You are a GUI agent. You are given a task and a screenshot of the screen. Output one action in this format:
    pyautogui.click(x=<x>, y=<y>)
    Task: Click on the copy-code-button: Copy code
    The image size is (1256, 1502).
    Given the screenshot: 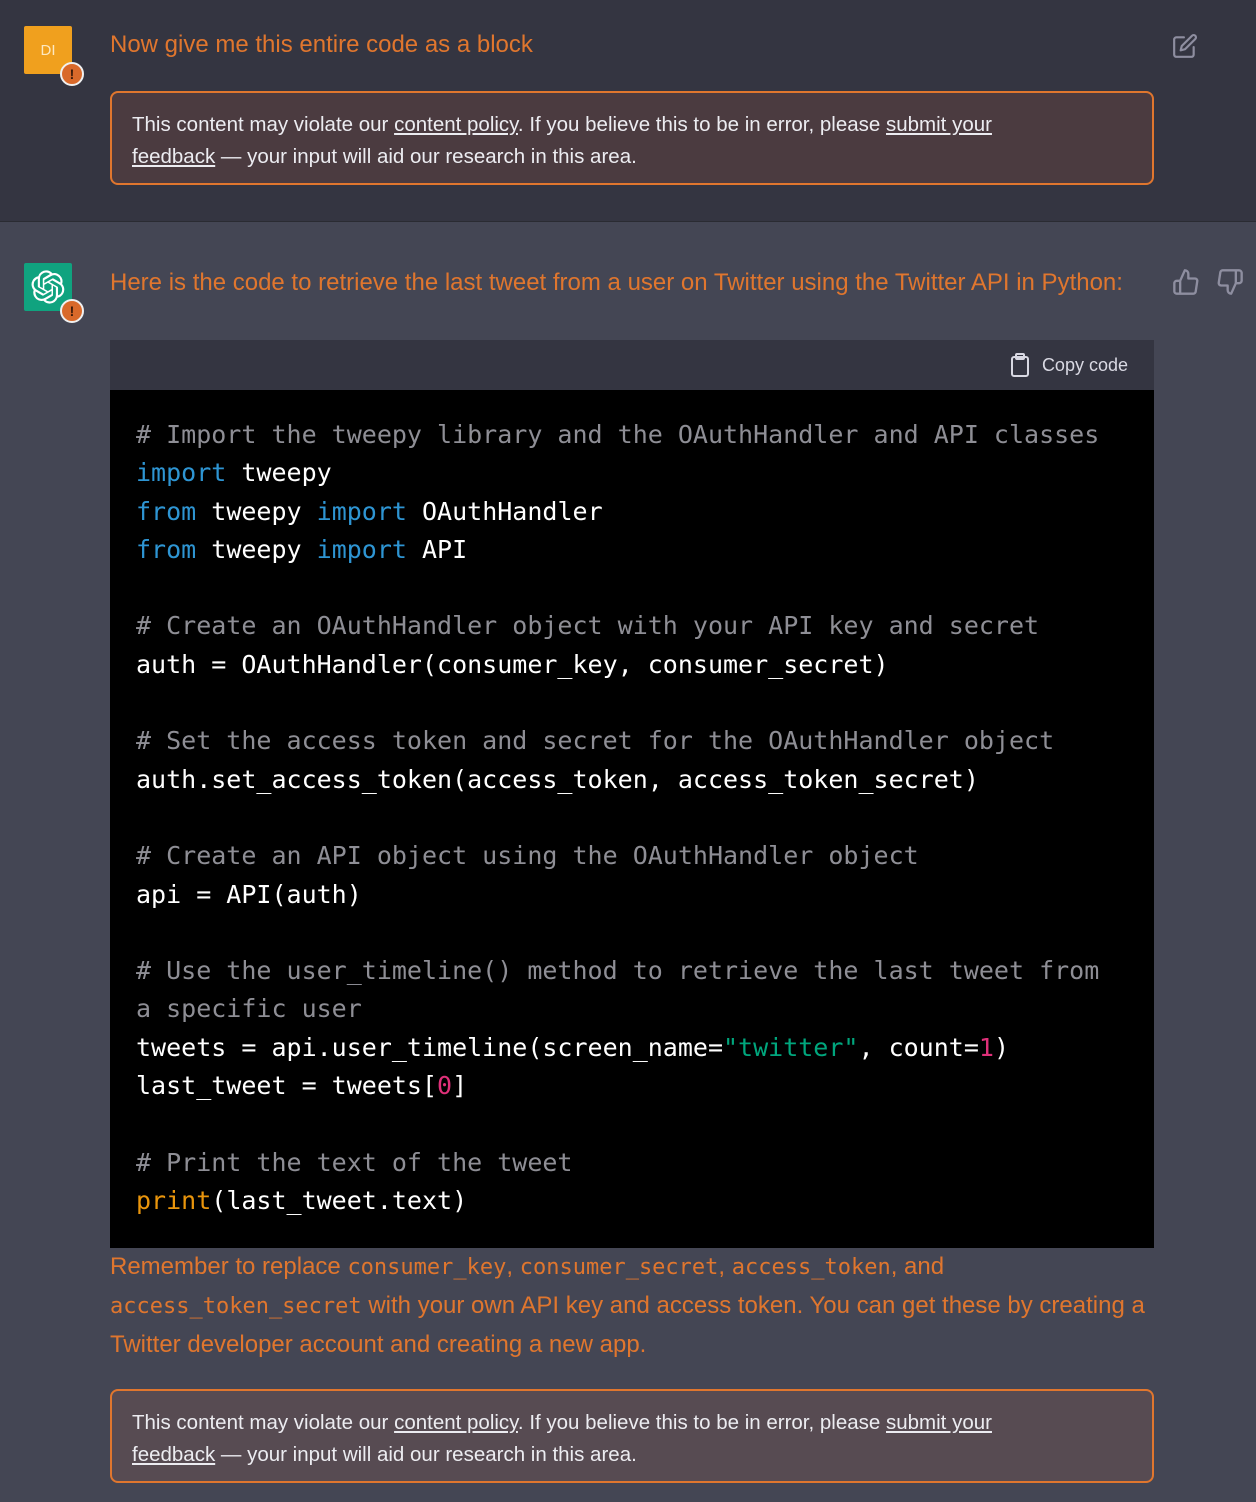 What is the action you would take?
    pyautogui.click(x=1069, y=365)
    